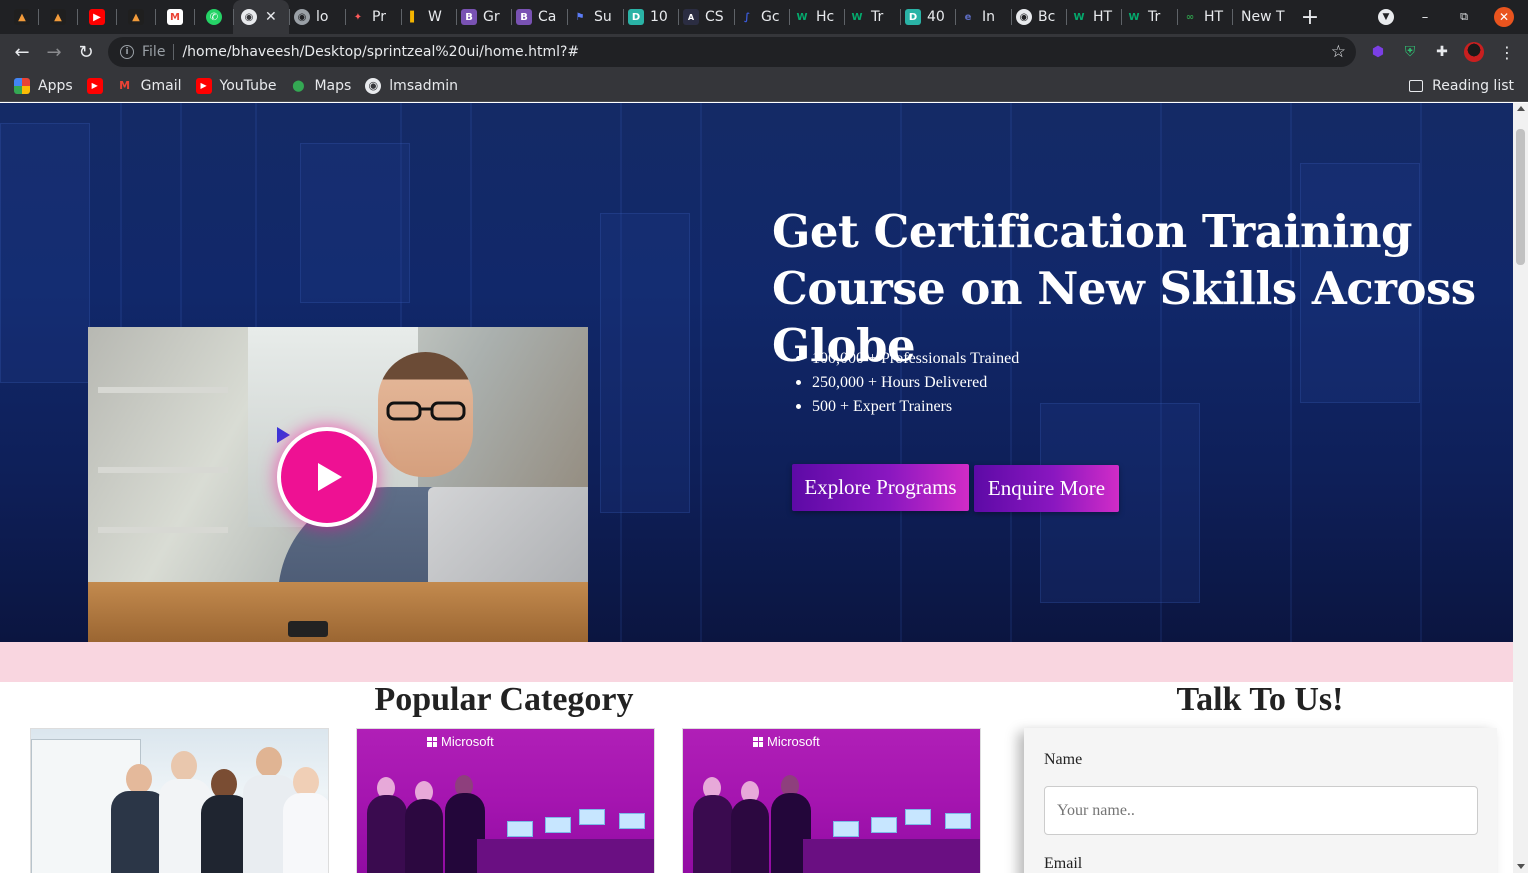 This screenshot has height=873, width=1528. Describe the element at coordinates (320, 86) in the screenshot. I see `bookmark-maps: ⬤ Maps` at that location.